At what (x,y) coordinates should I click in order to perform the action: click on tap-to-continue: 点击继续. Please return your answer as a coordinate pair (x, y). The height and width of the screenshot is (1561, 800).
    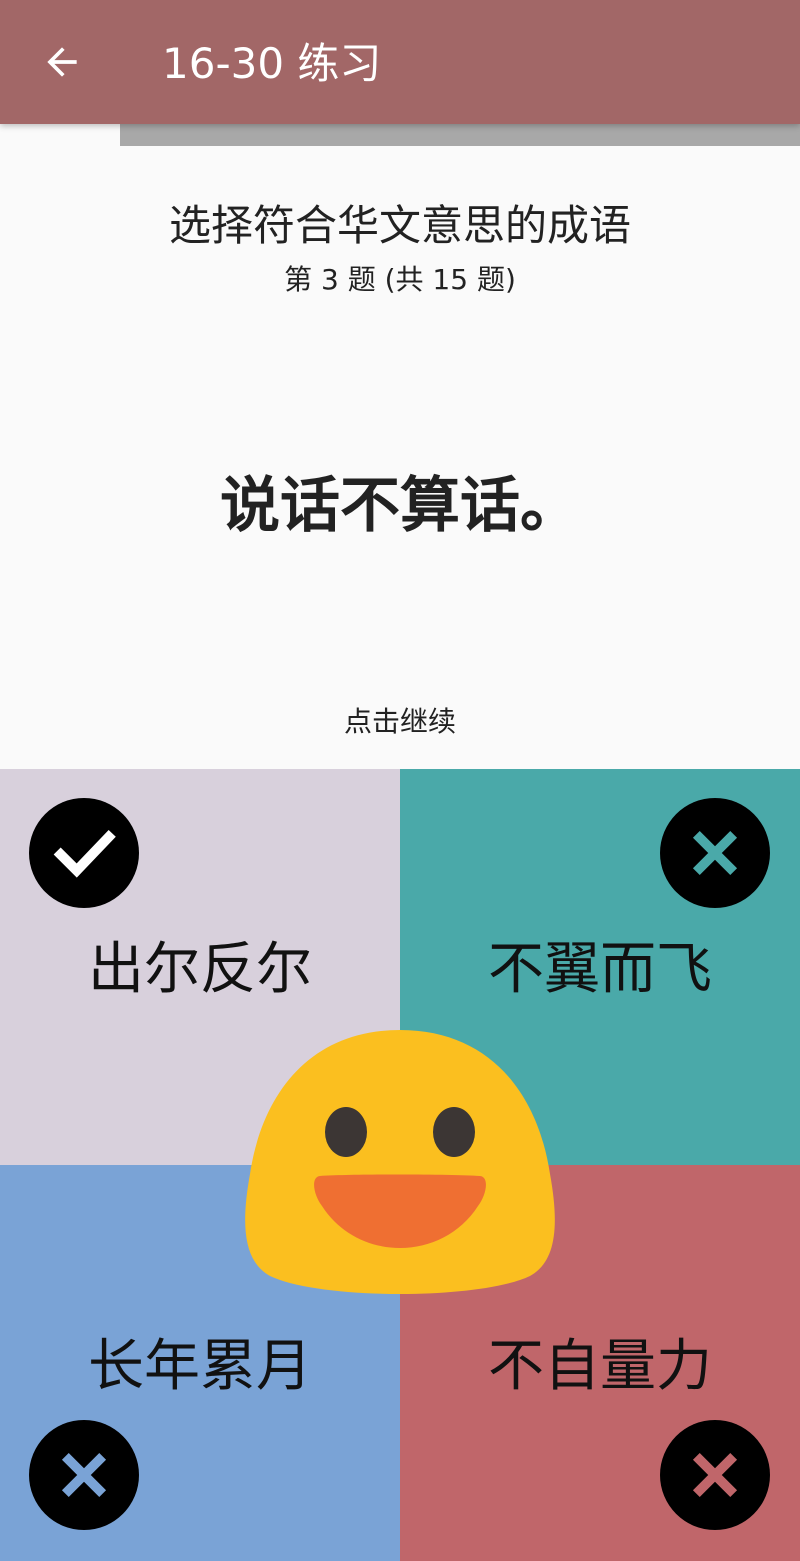
    Looking at the image, I should click on (400, 722).